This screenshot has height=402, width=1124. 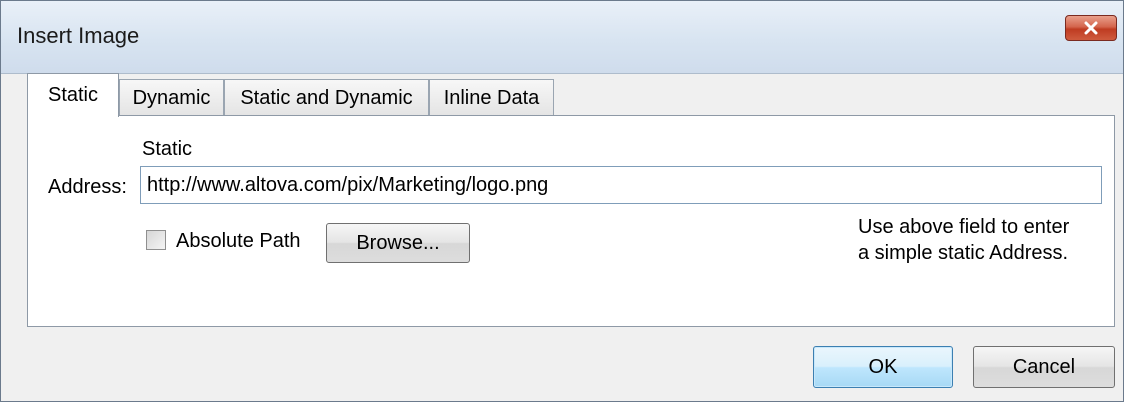 What do you see at coordinates (963, 253) in the screenshot?
I see `hint-line-2: a simple static Address.` at bounding box center [963, 253].